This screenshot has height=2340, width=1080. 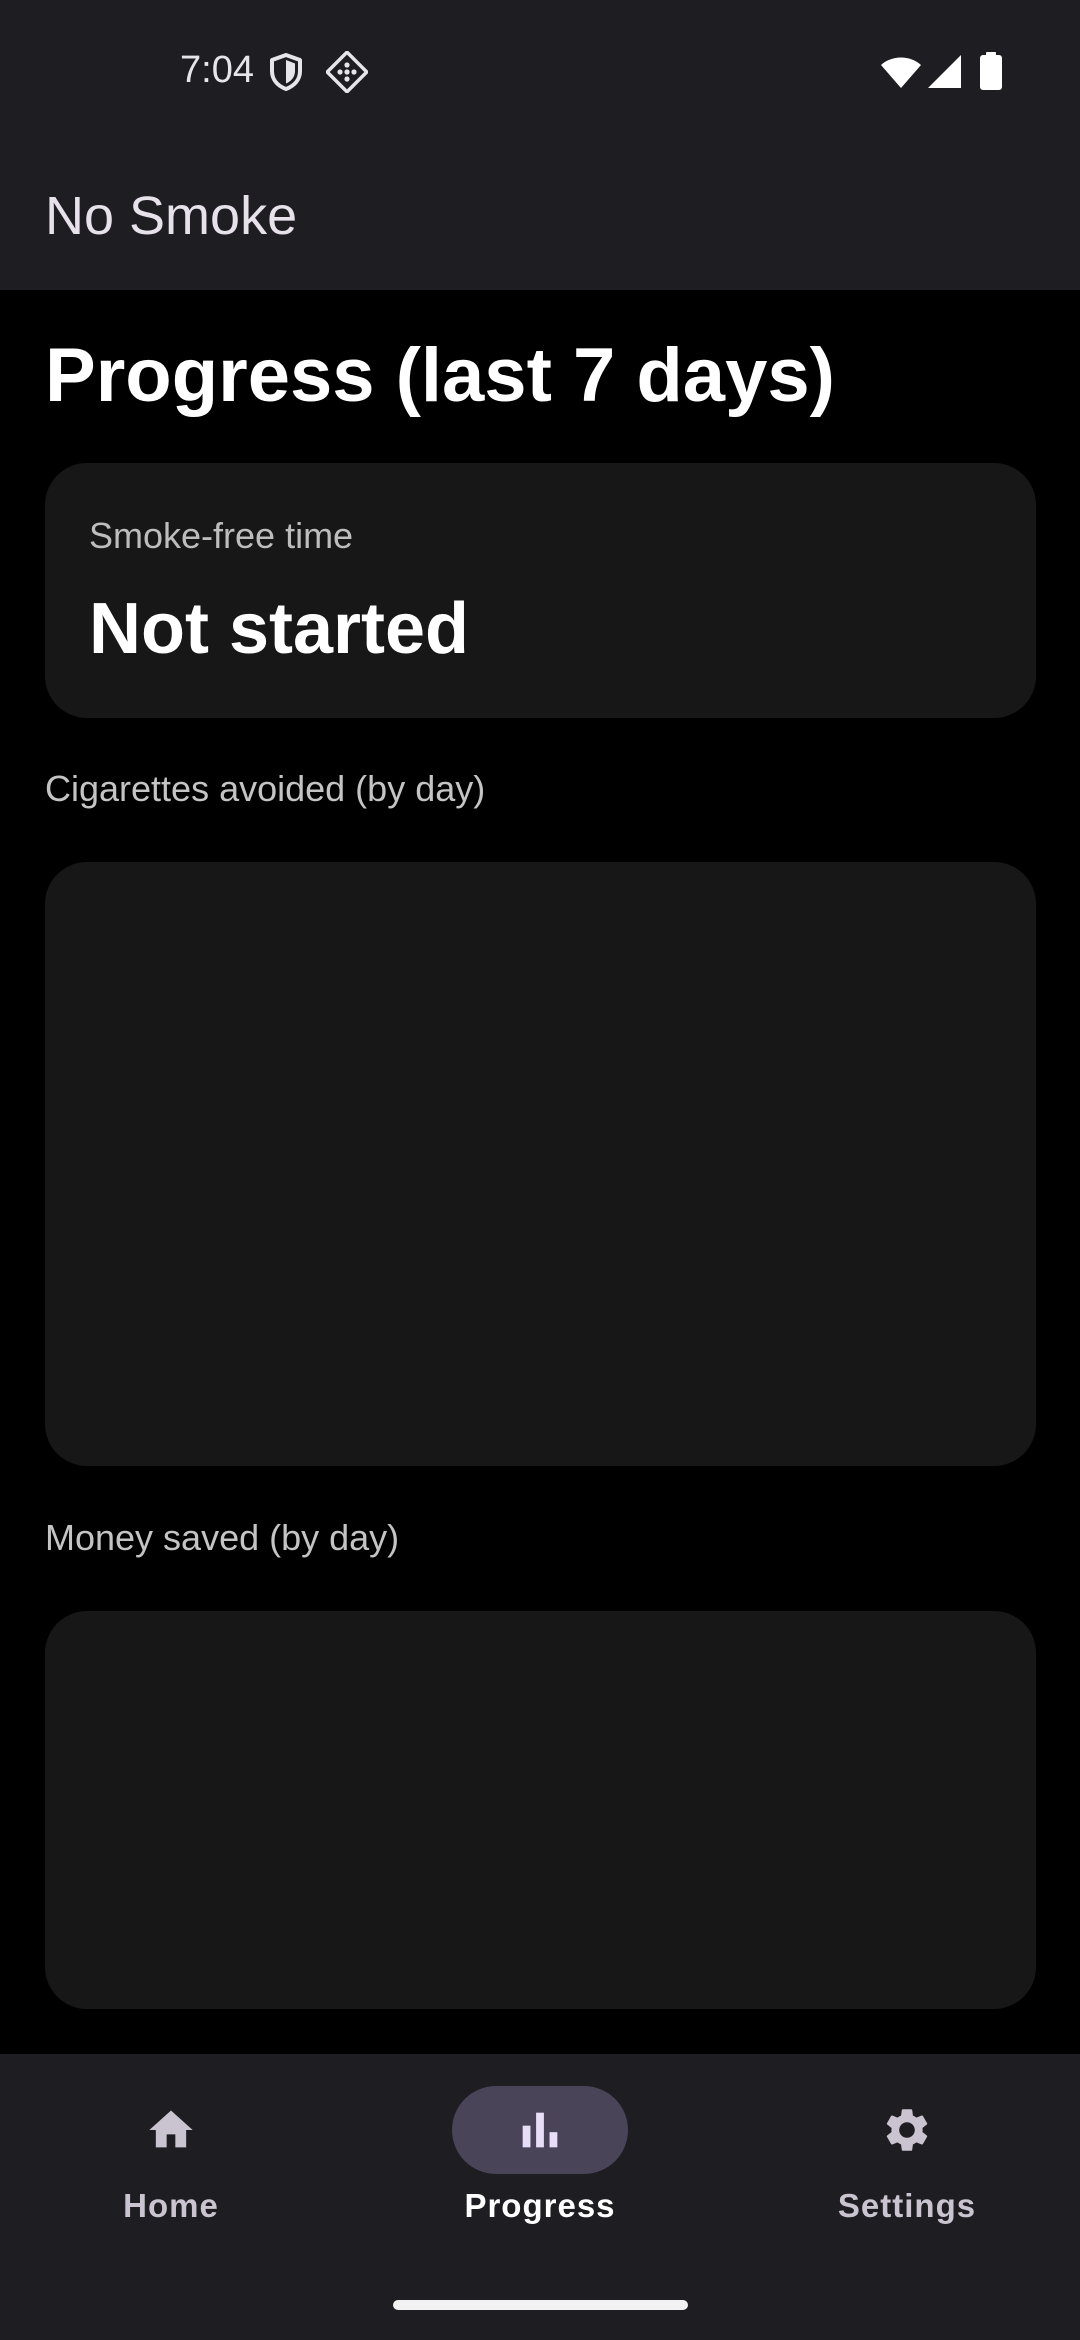 What do you see at coordinates (347, 72) in the screenshot?
I see `sparkle-grid-icon` at bounding box center [347, 72].